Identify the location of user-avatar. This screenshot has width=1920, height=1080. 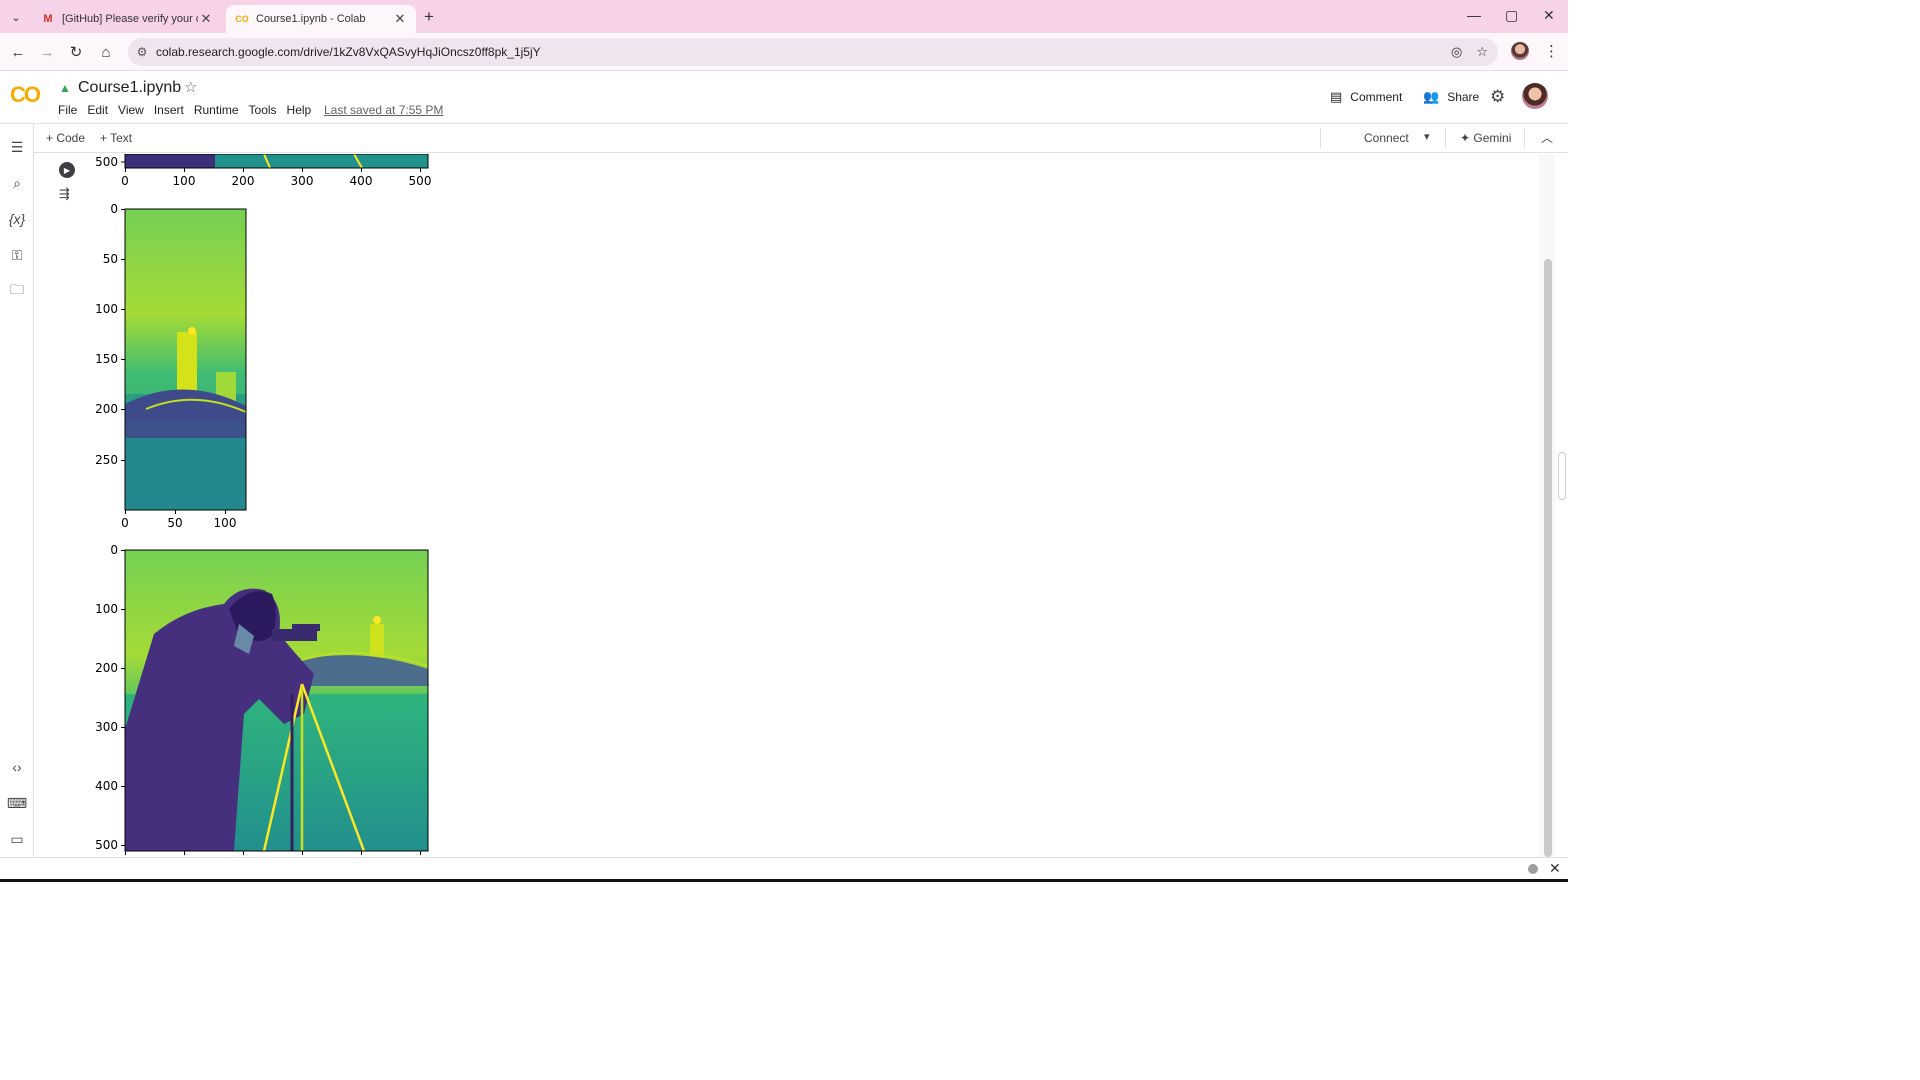
(1535, 96).